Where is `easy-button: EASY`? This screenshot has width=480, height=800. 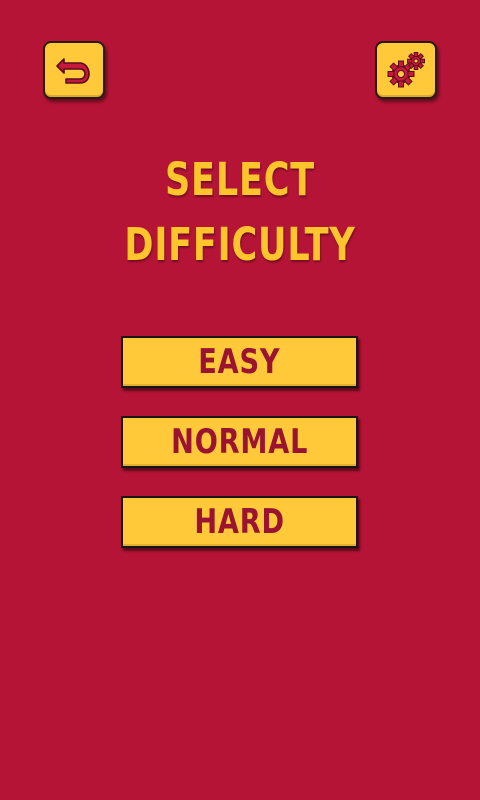
easy-button: EASY is located at coordinates (239, 362).